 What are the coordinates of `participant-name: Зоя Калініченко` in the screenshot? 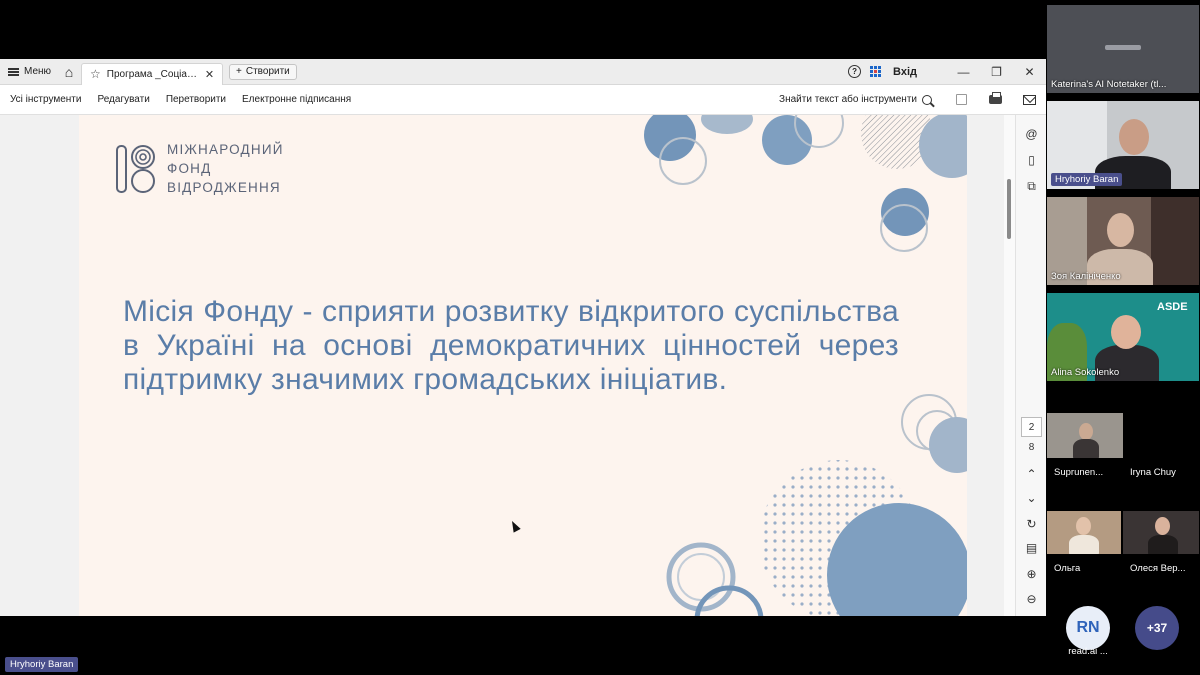 It's located at (1086, 276).